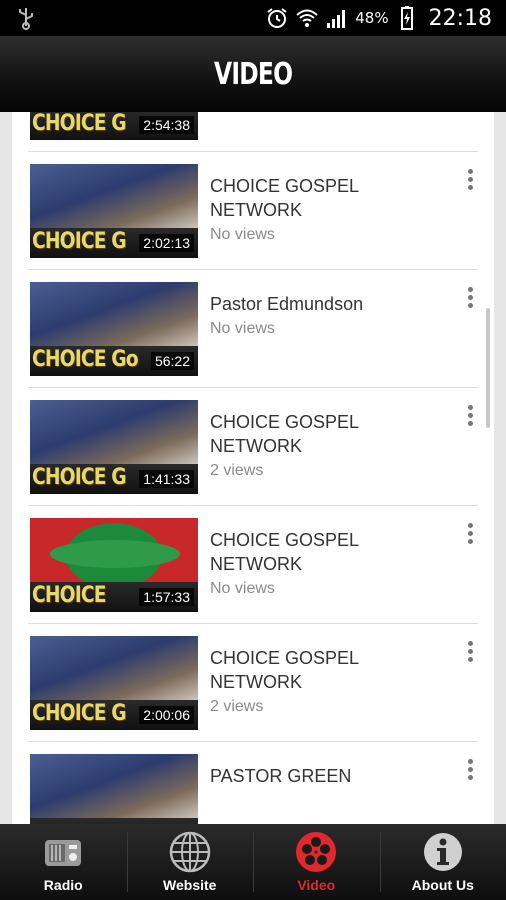 This screenshot has height=900, width=506. I want to click on video-list-item: PASTOR GREEN, so click(253, 783).